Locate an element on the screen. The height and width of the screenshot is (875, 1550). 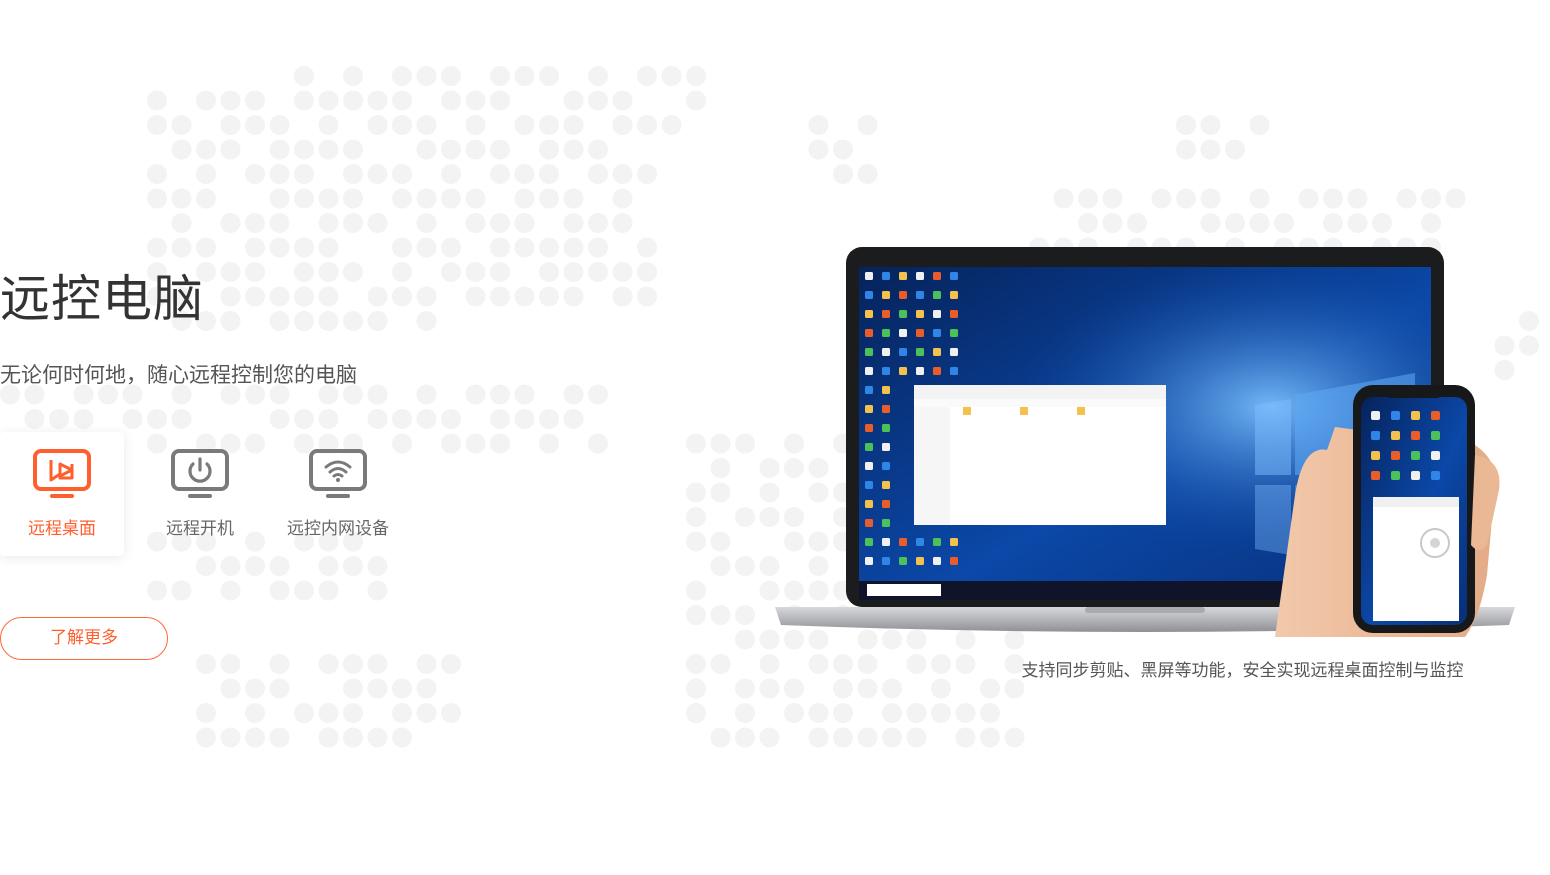
feature-lan-device: 远控内网设备 is located at coordinates (338, 494).